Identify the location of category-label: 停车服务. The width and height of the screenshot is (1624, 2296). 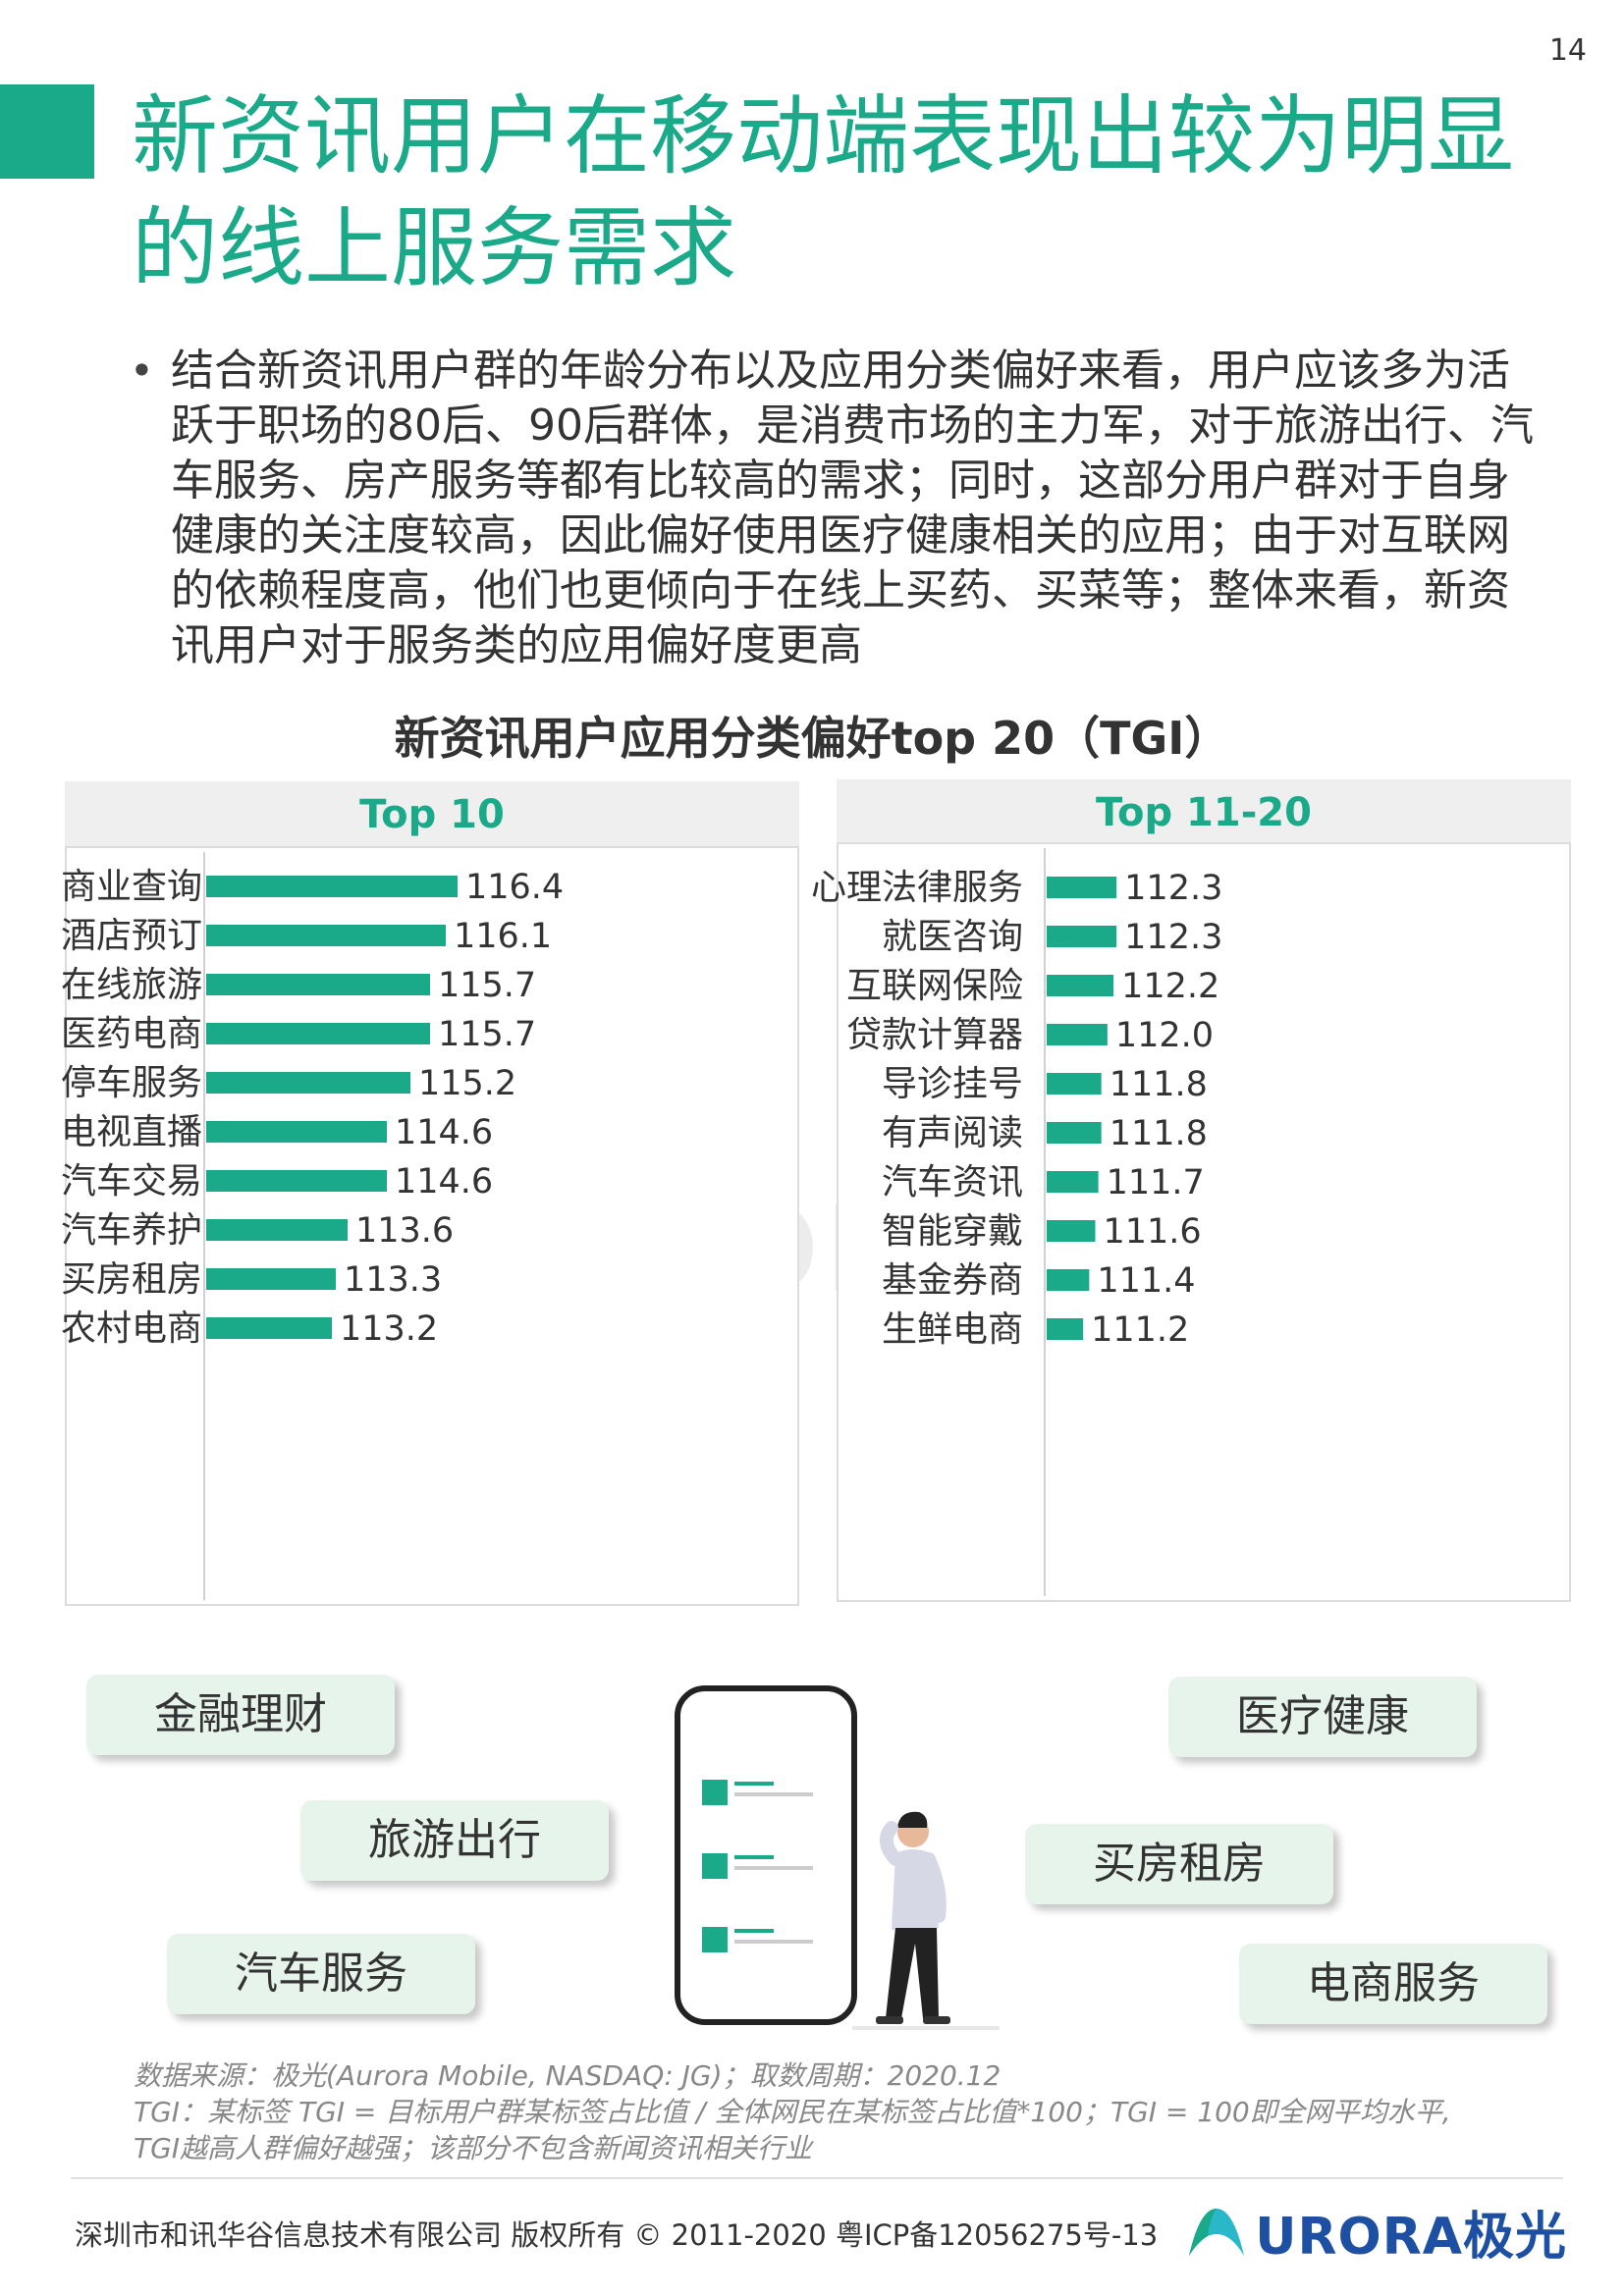
(131, 1083).